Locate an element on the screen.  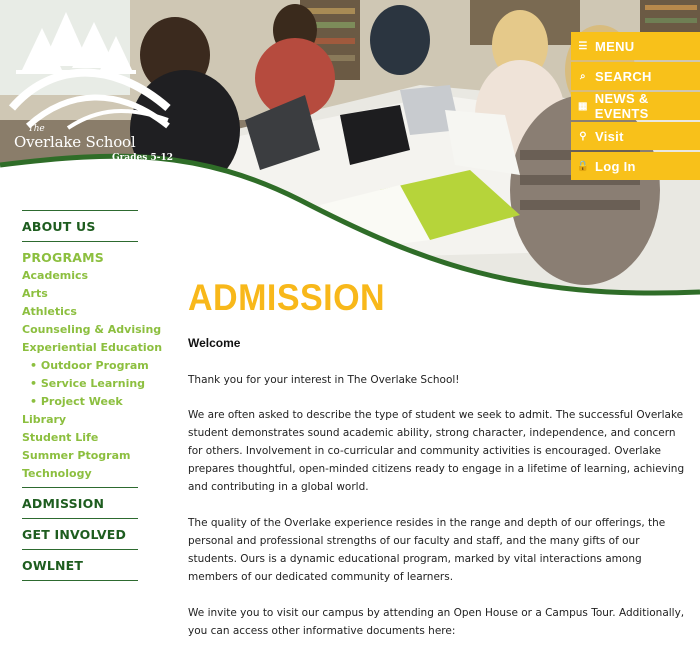
nav-item-student-life: Student Life is located at coordinates (80, 438).